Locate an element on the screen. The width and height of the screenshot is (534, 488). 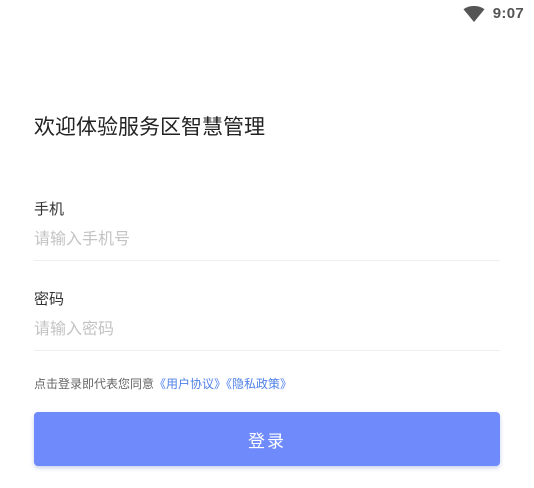
status-bar: 9:07 is located at coordinates (267, 14).